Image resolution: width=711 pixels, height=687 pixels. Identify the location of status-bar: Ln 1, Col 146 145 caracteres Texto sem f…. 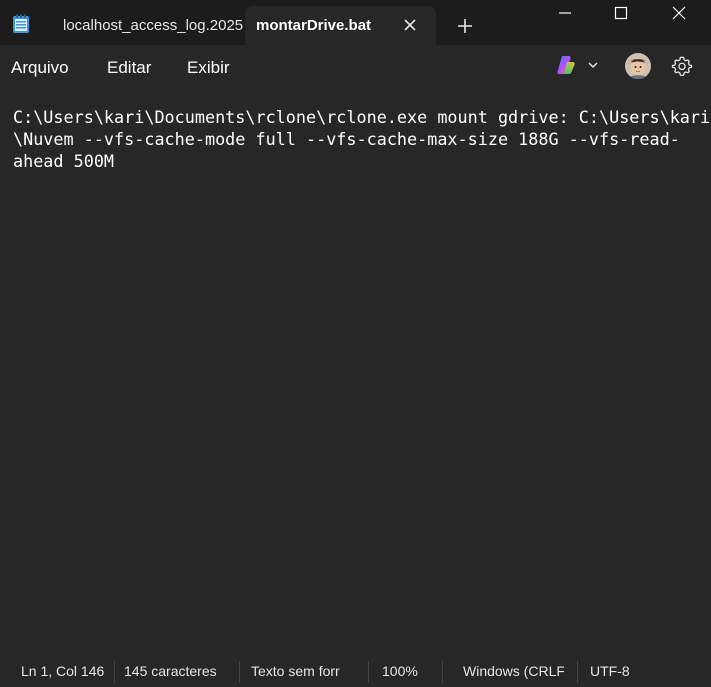
(355, 671).